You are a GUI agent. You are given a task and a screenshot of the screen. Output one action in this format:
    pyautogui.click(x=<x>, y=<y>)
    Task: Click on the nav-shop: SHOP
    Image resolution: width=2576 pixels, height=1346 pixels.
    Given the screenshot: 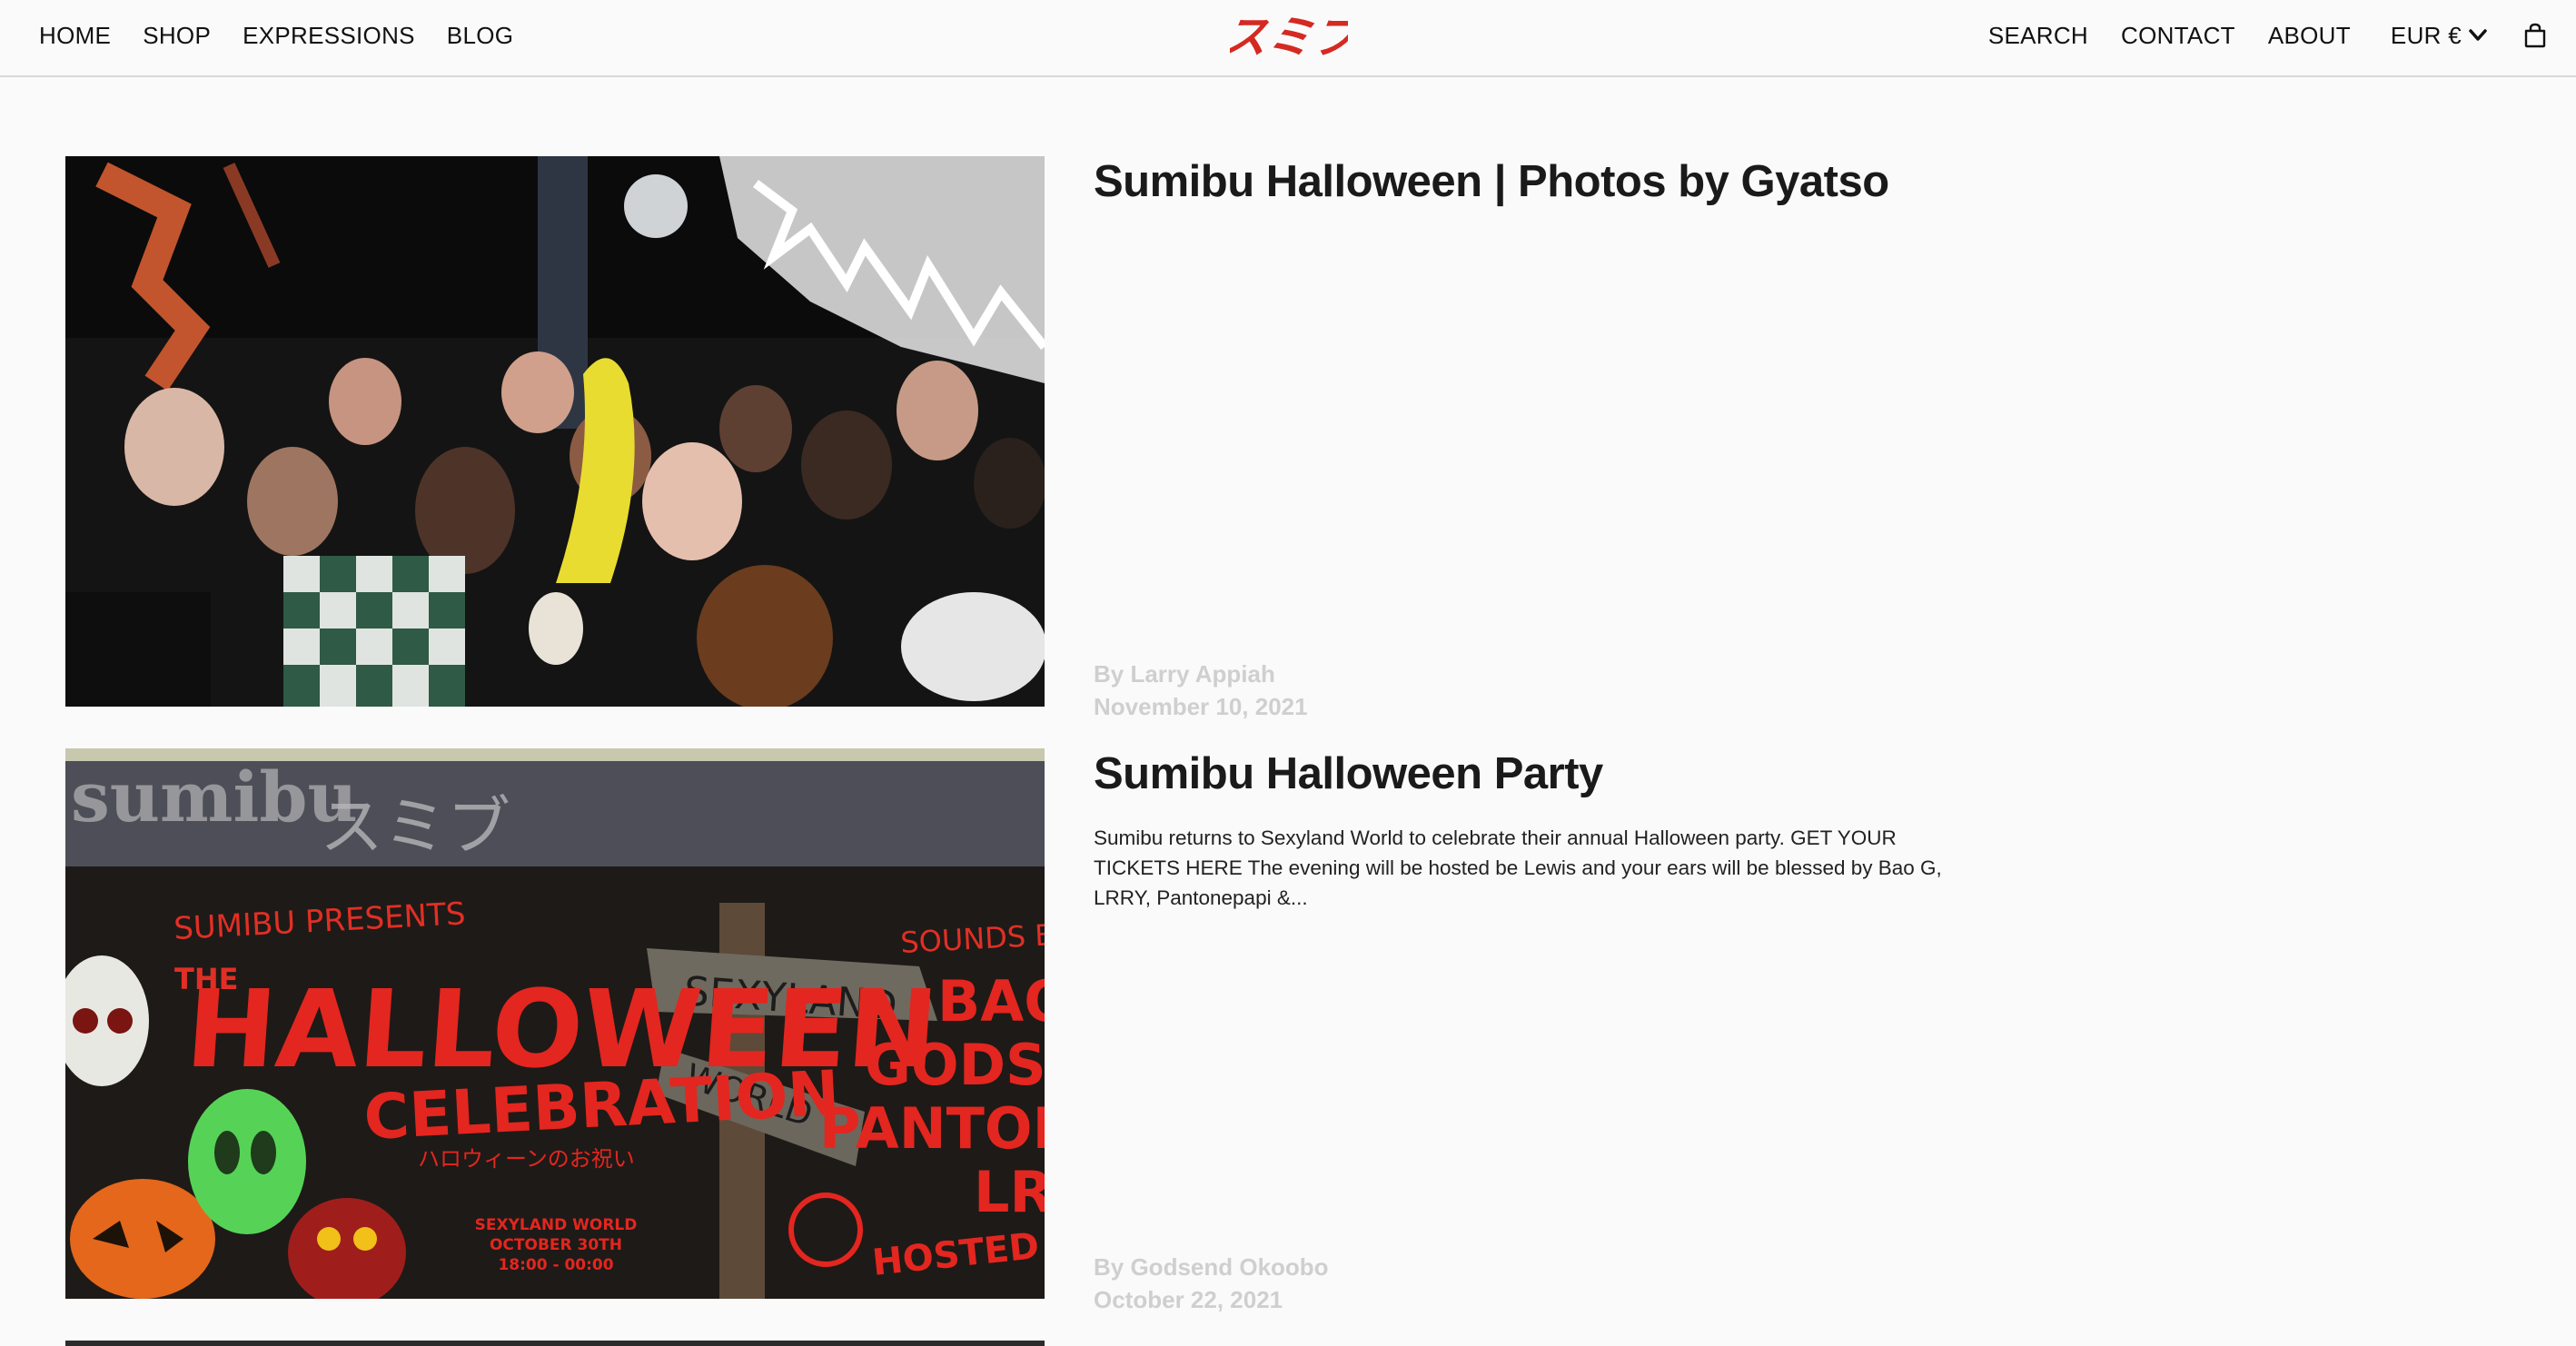 What is the action you would take?
    pyautogui.click(x=177, y=36)
    